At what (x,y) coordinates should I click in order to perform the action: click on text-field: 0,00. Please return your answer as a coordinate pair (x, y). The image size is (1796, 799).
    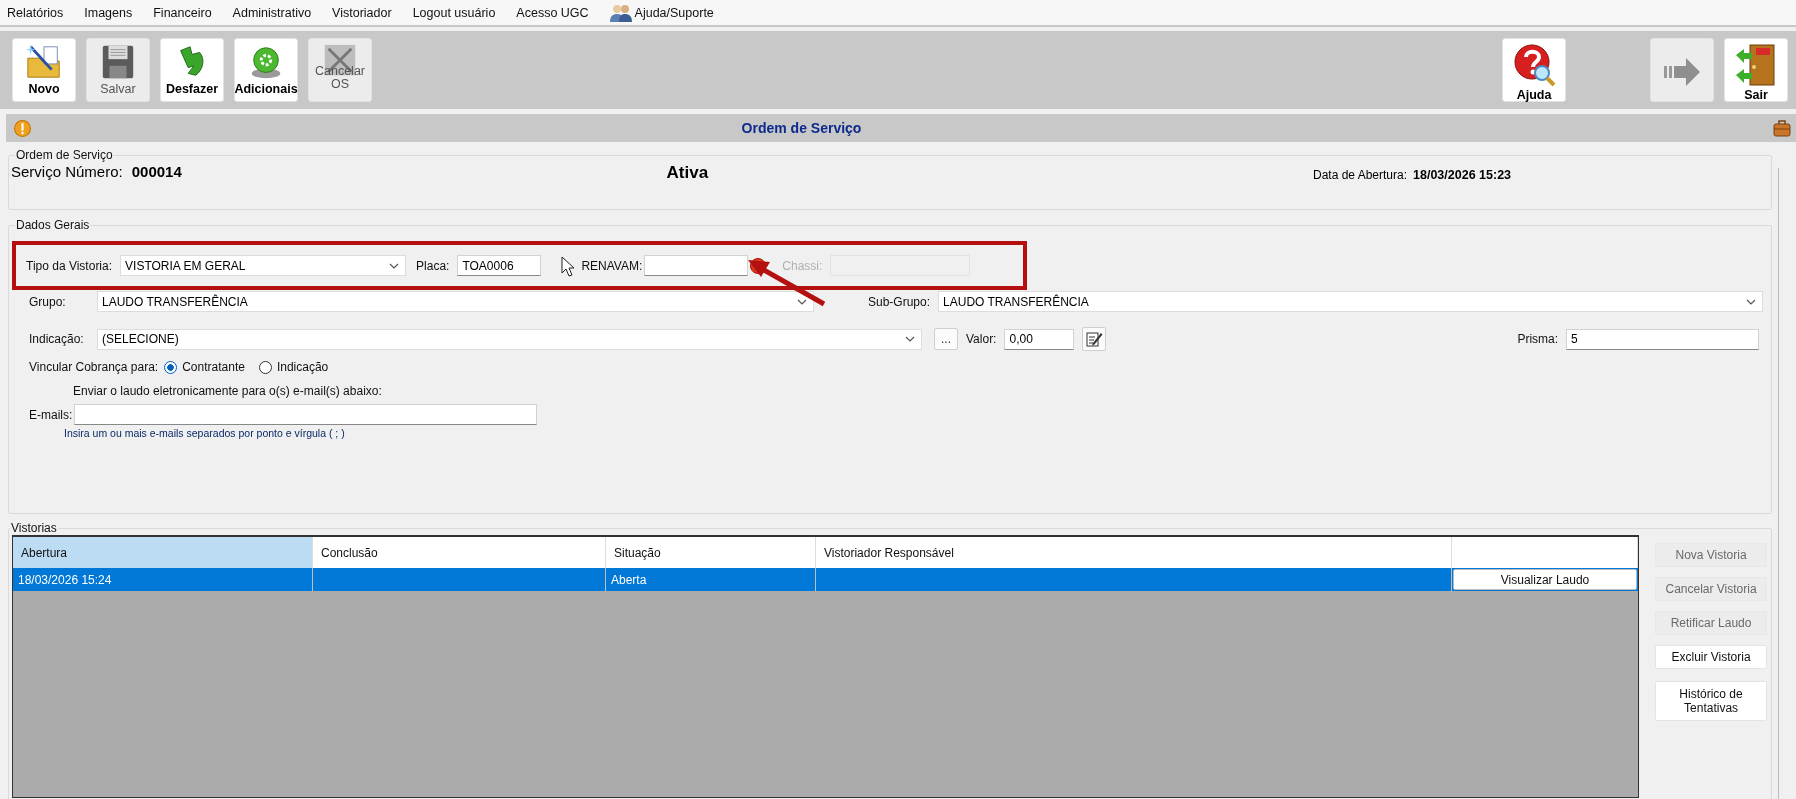
    Looking at the image, I should click on (1039, 339).